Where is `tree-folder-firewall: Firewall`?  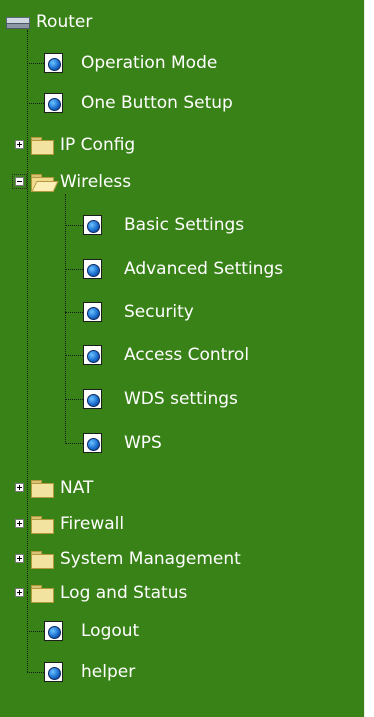
tree-folder-firewall: Firewall is located at coordinates (77, 524).